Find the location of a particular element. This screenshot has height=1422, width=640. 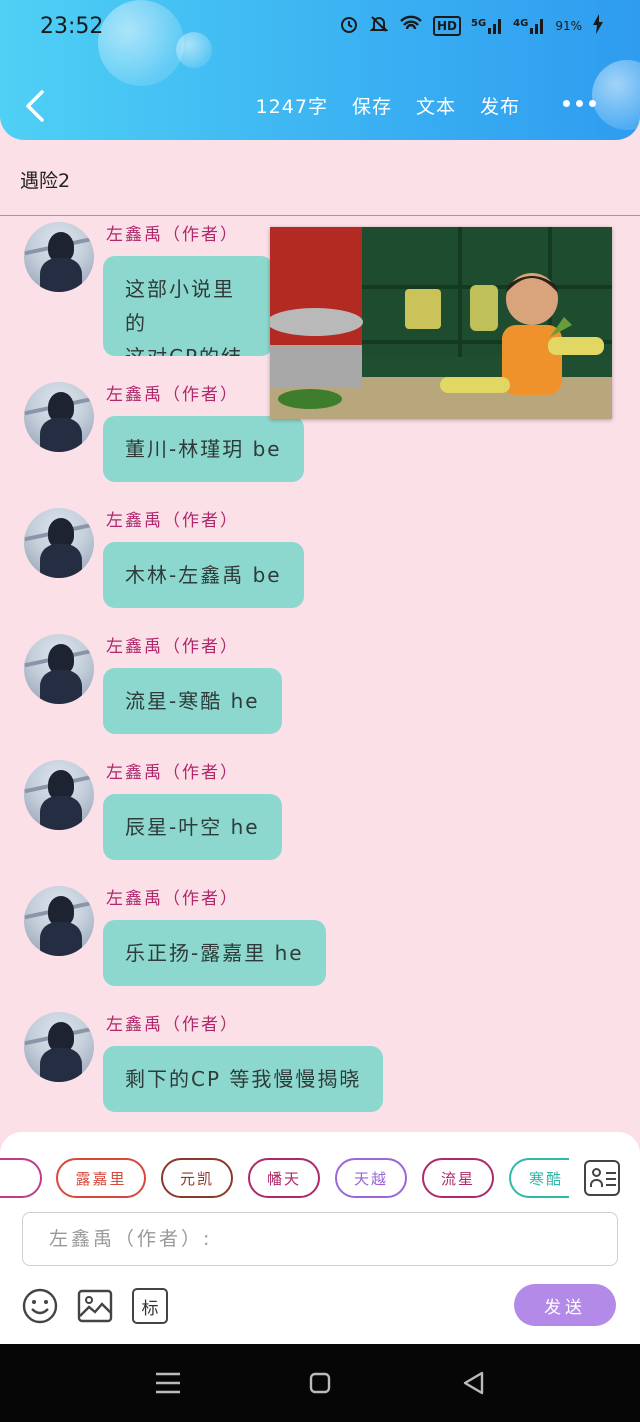

app-header: 23:52 HD 5G 4G 91% 1247字 保存 文本 发布 is located at coordinates (320, 70).